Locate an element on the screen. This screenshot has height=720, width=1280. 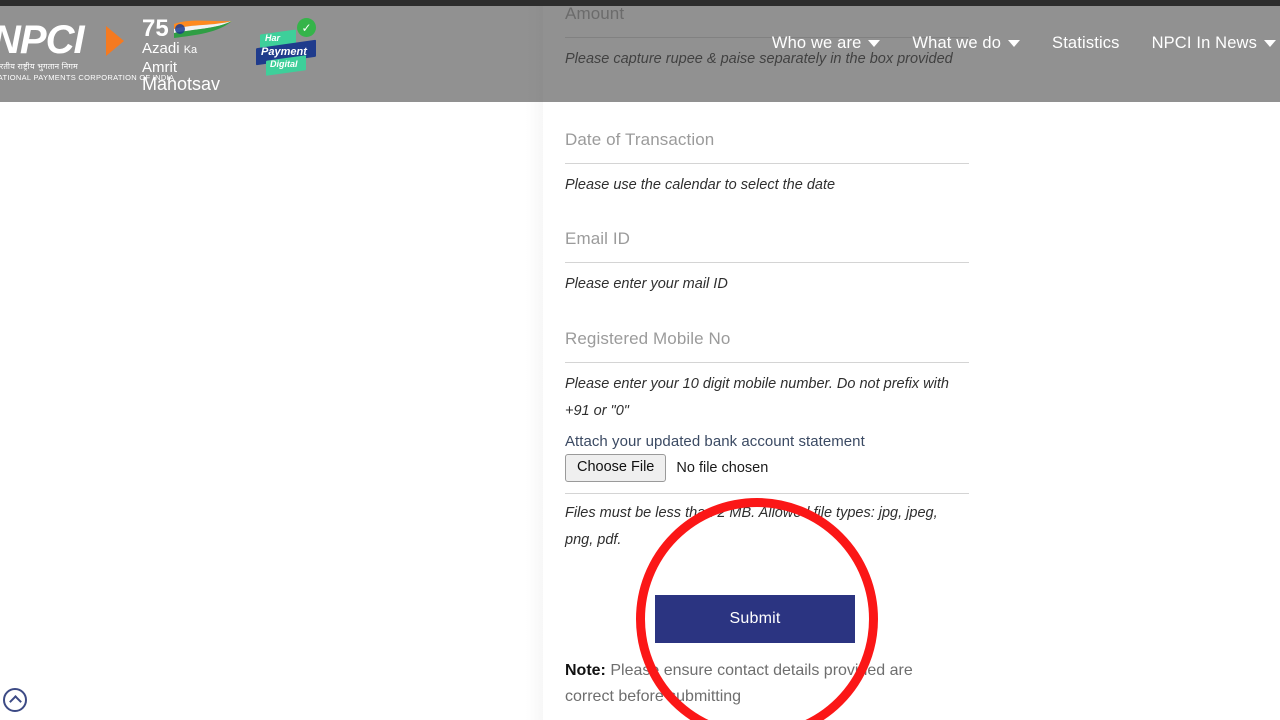
nav-label-what-we-do: What we do is located at coordinates (957, 43).